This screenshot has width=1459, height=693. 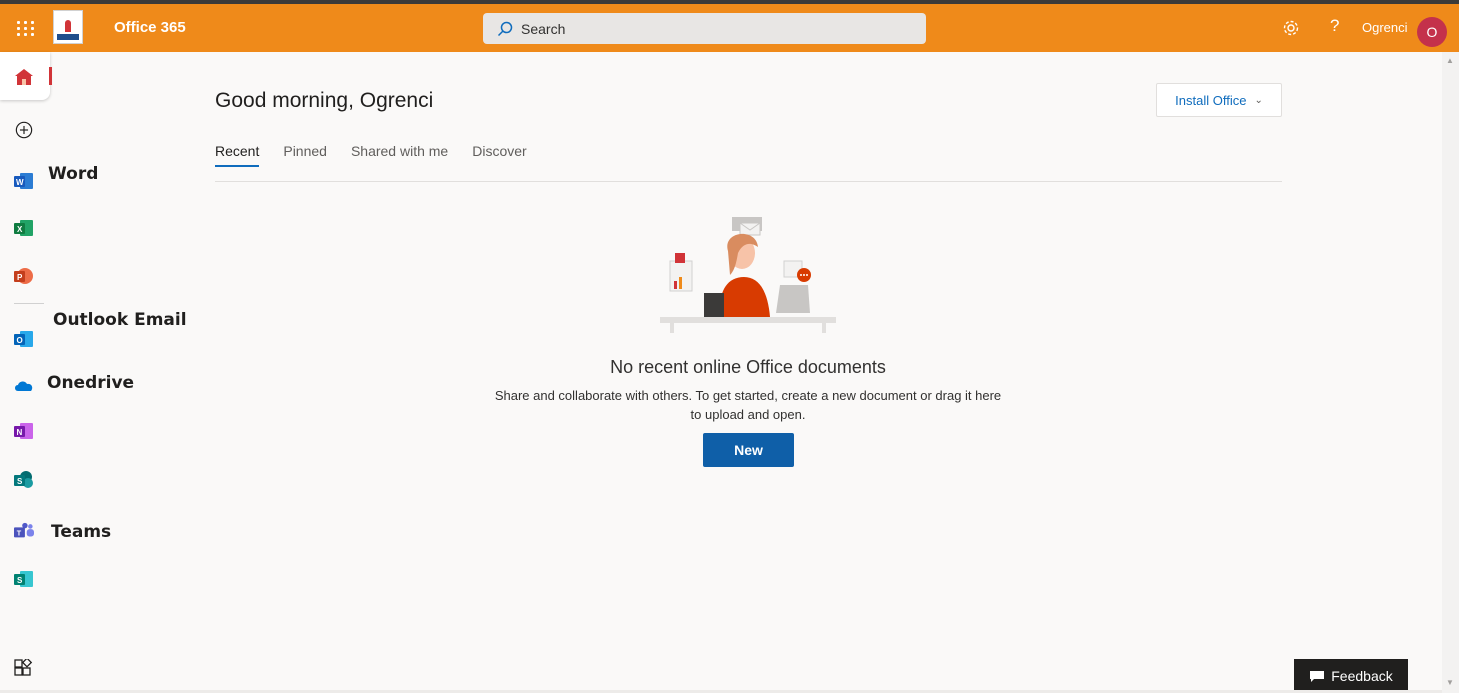 I want to click on rail-item-home, so click(x=25, y=76).